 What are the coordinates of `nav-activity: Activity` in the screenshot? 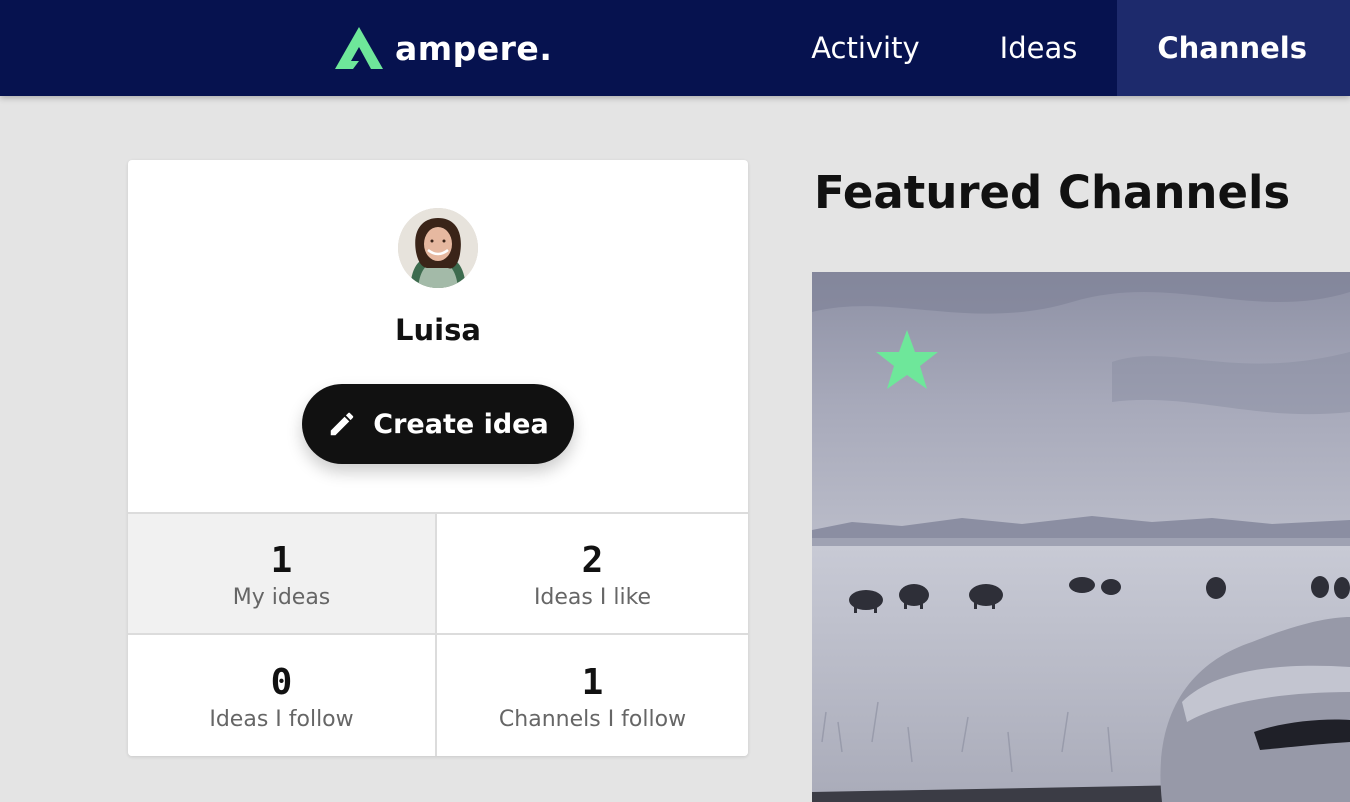 It's located at (865, 48).